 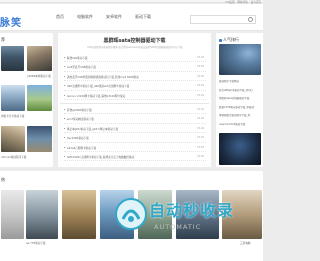 I want to click on list-item: 联想S40驱动下载 05-06, so click(x=135, y=58).